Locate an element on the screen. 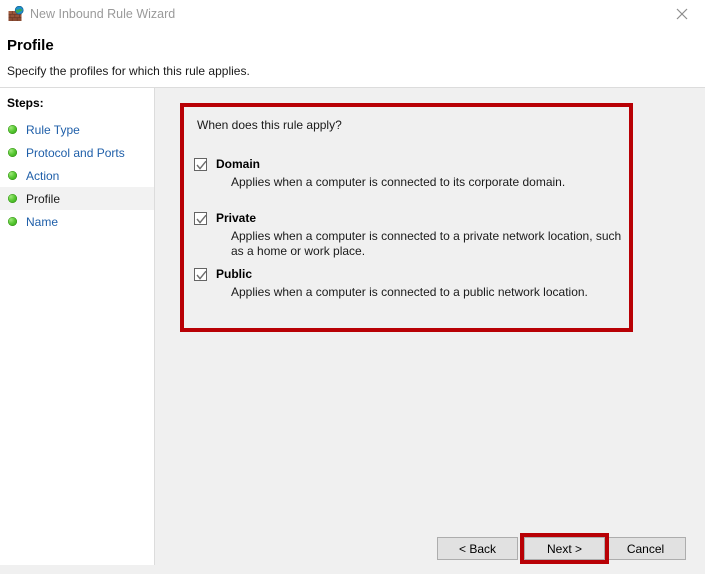  sidebar-item-label: Rule Type is located at coordinates (53, 129).